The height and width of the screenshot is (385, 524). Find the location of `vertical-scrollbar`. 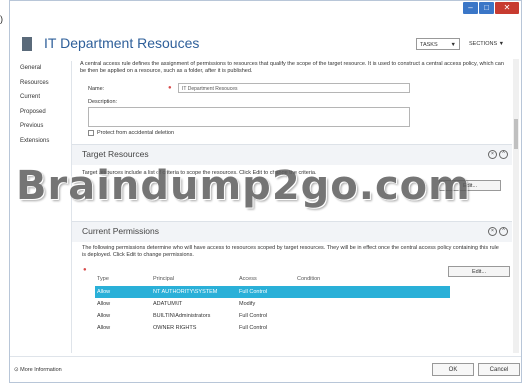

vertical-scrollbar is located at coordinates (516, 206).